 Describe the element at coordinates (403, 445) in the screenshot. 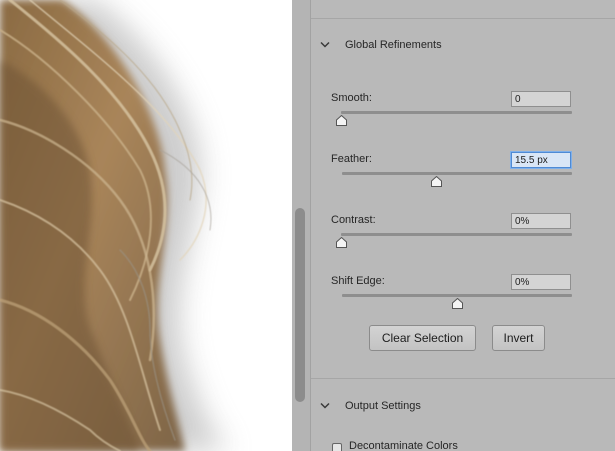

I see `decontaminate-colors-label: Decontaminate Colors` at that location.